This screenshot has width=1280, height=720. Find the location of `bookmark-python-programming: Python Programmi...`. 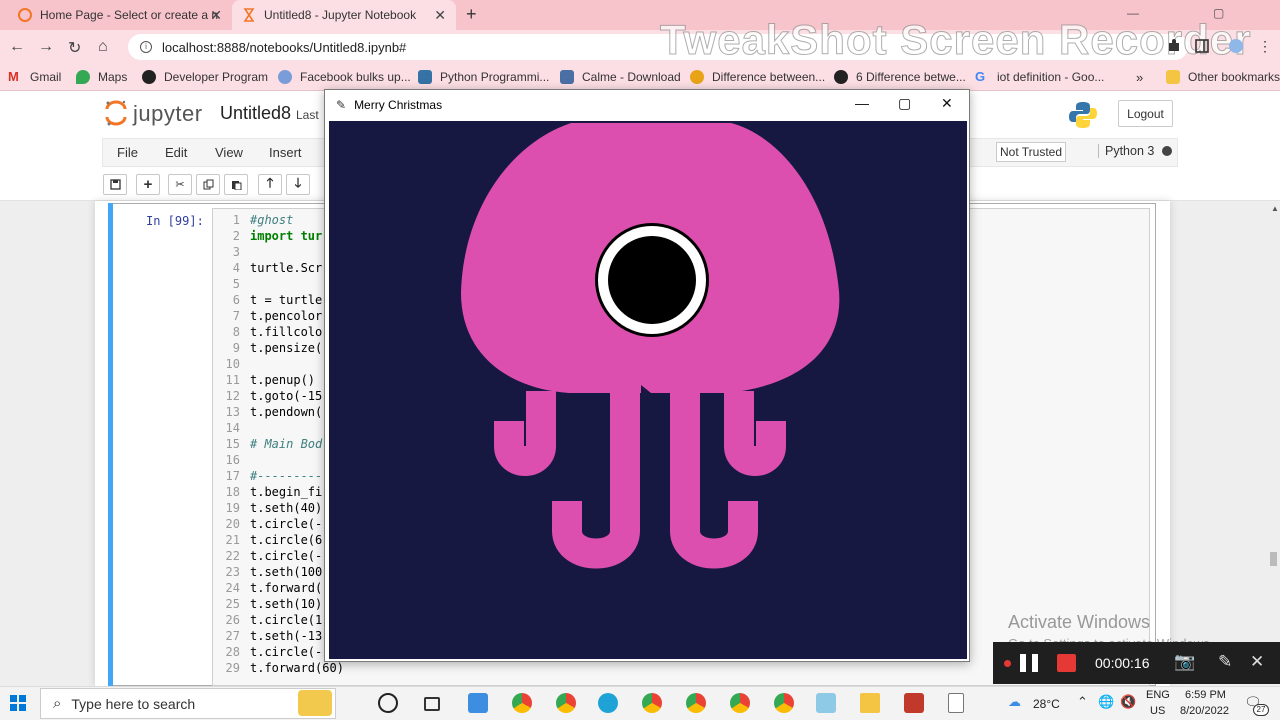

bookmark-python-programming: Python Programmi... is located at coordinates (483, 77).